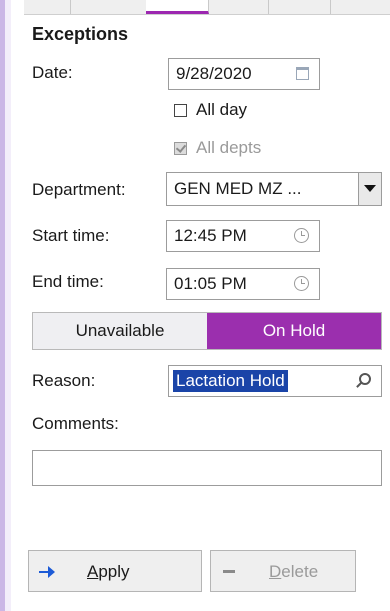 The height and width of the screenshot is (611, 390). I want to click on apply-label: Apply, so click(108, 571).